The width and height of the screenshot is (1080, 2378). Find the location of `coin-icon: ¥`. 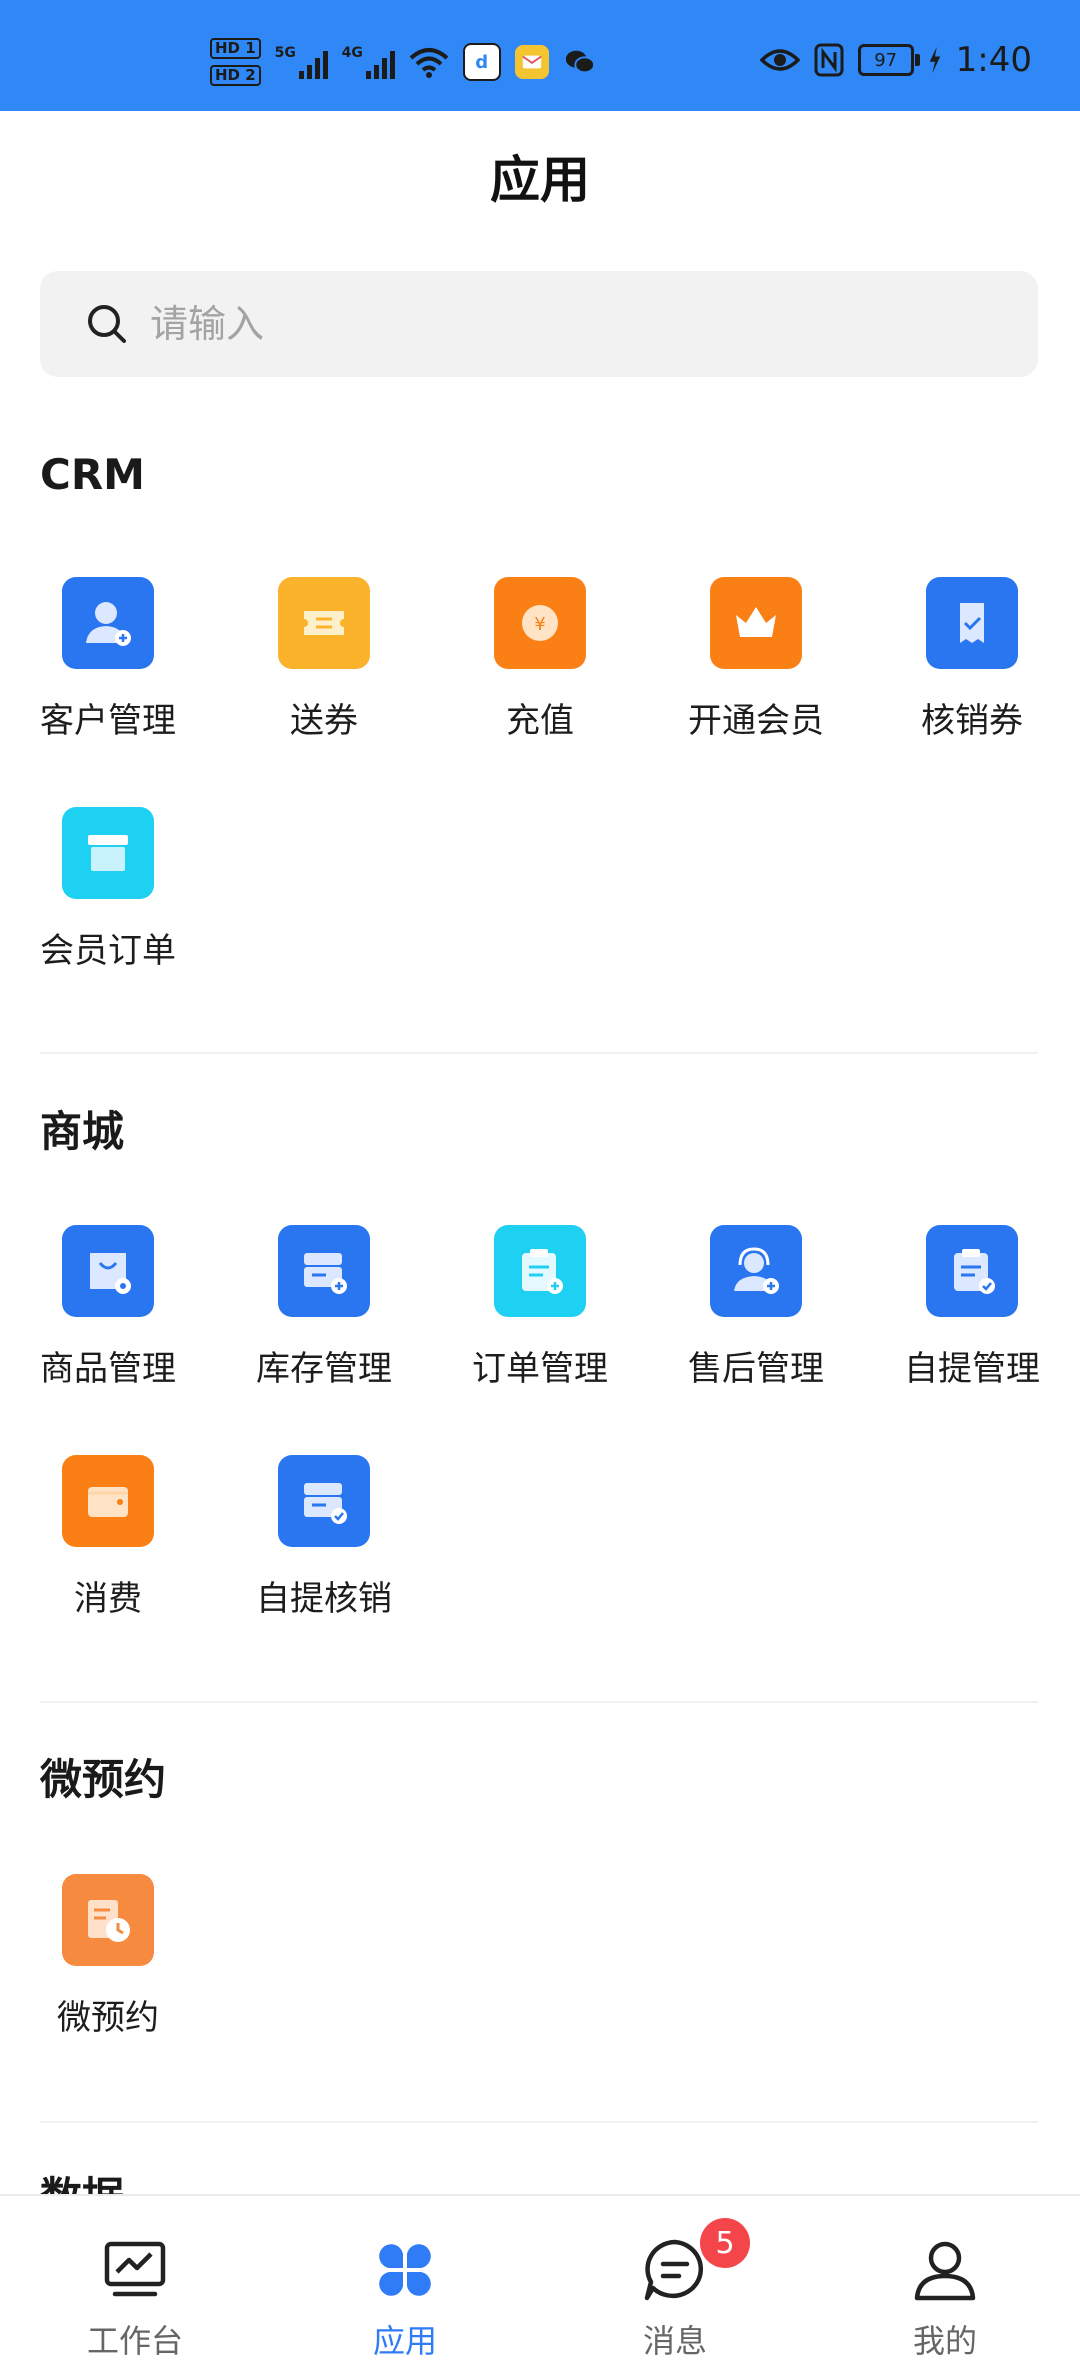

coin-icon: ¥ is located at coordinates (540, 623).